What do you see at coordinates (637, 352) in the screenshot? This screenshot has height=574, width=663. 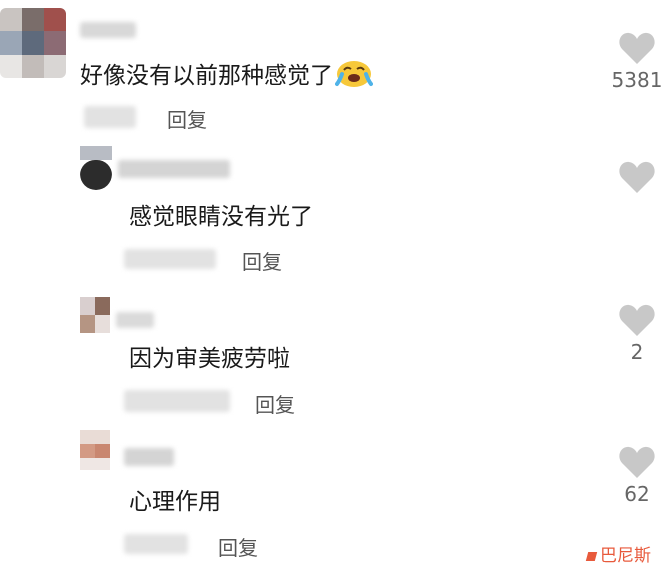 I see `like-count: 2` at bounding box center [637, 352].